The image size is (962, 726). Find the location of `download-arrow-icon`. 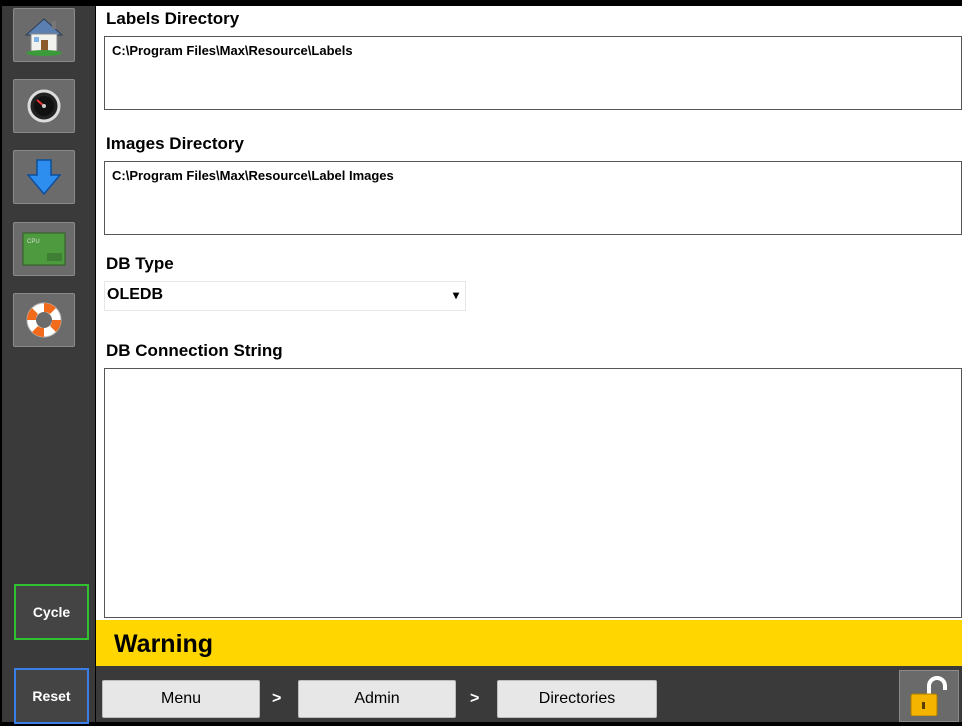

download-arrow-icon is located at coordinates (44, 177).